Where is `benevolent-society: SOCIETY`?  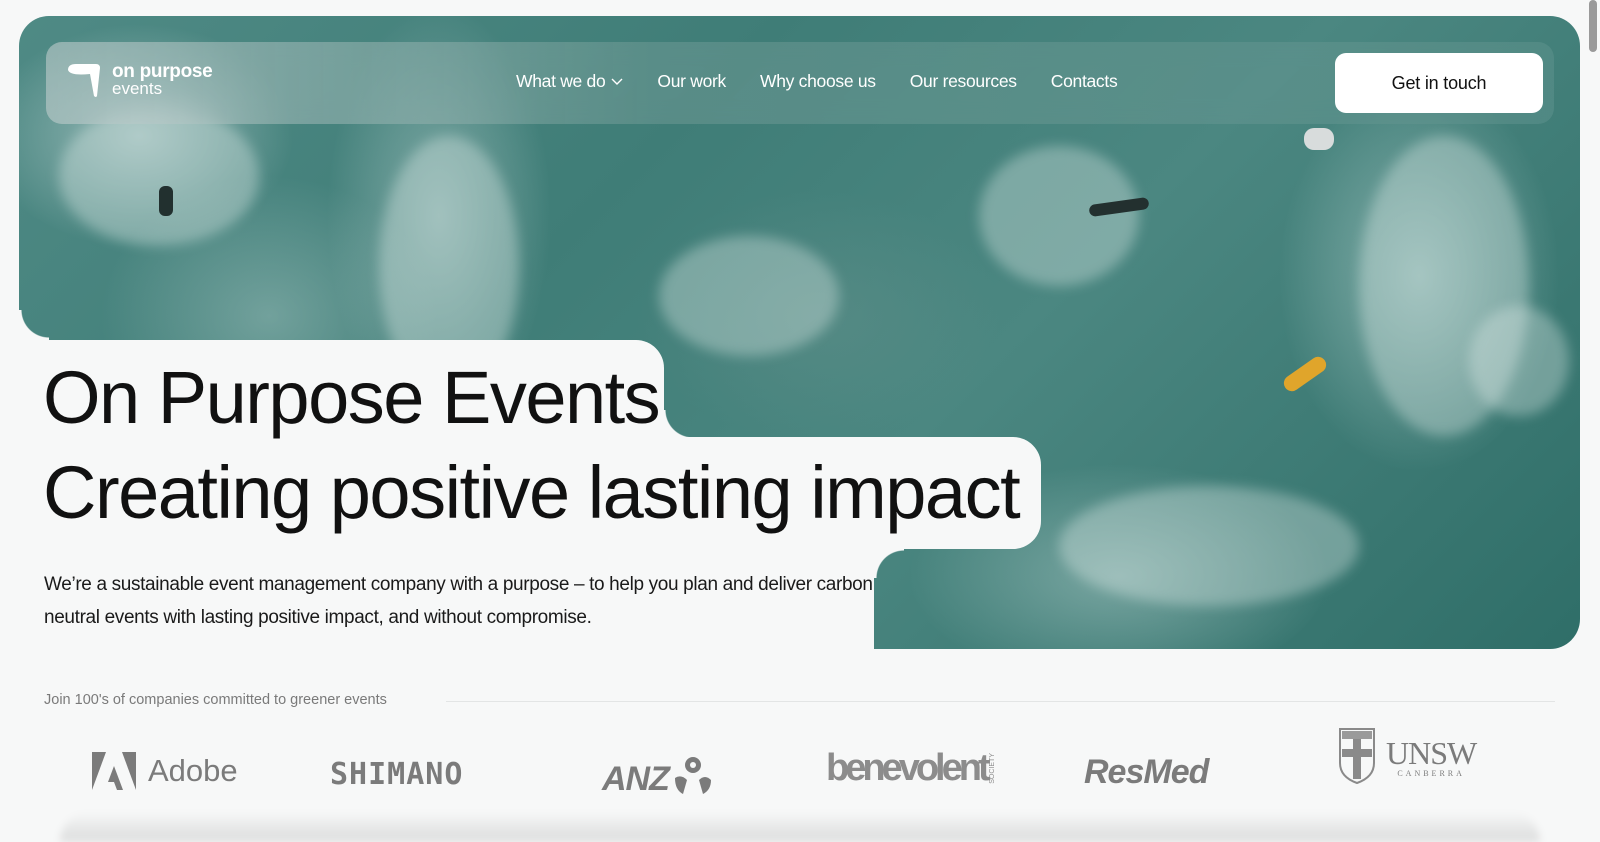 benevolent-society: SOCIETY is located at coordinates (992, 768).